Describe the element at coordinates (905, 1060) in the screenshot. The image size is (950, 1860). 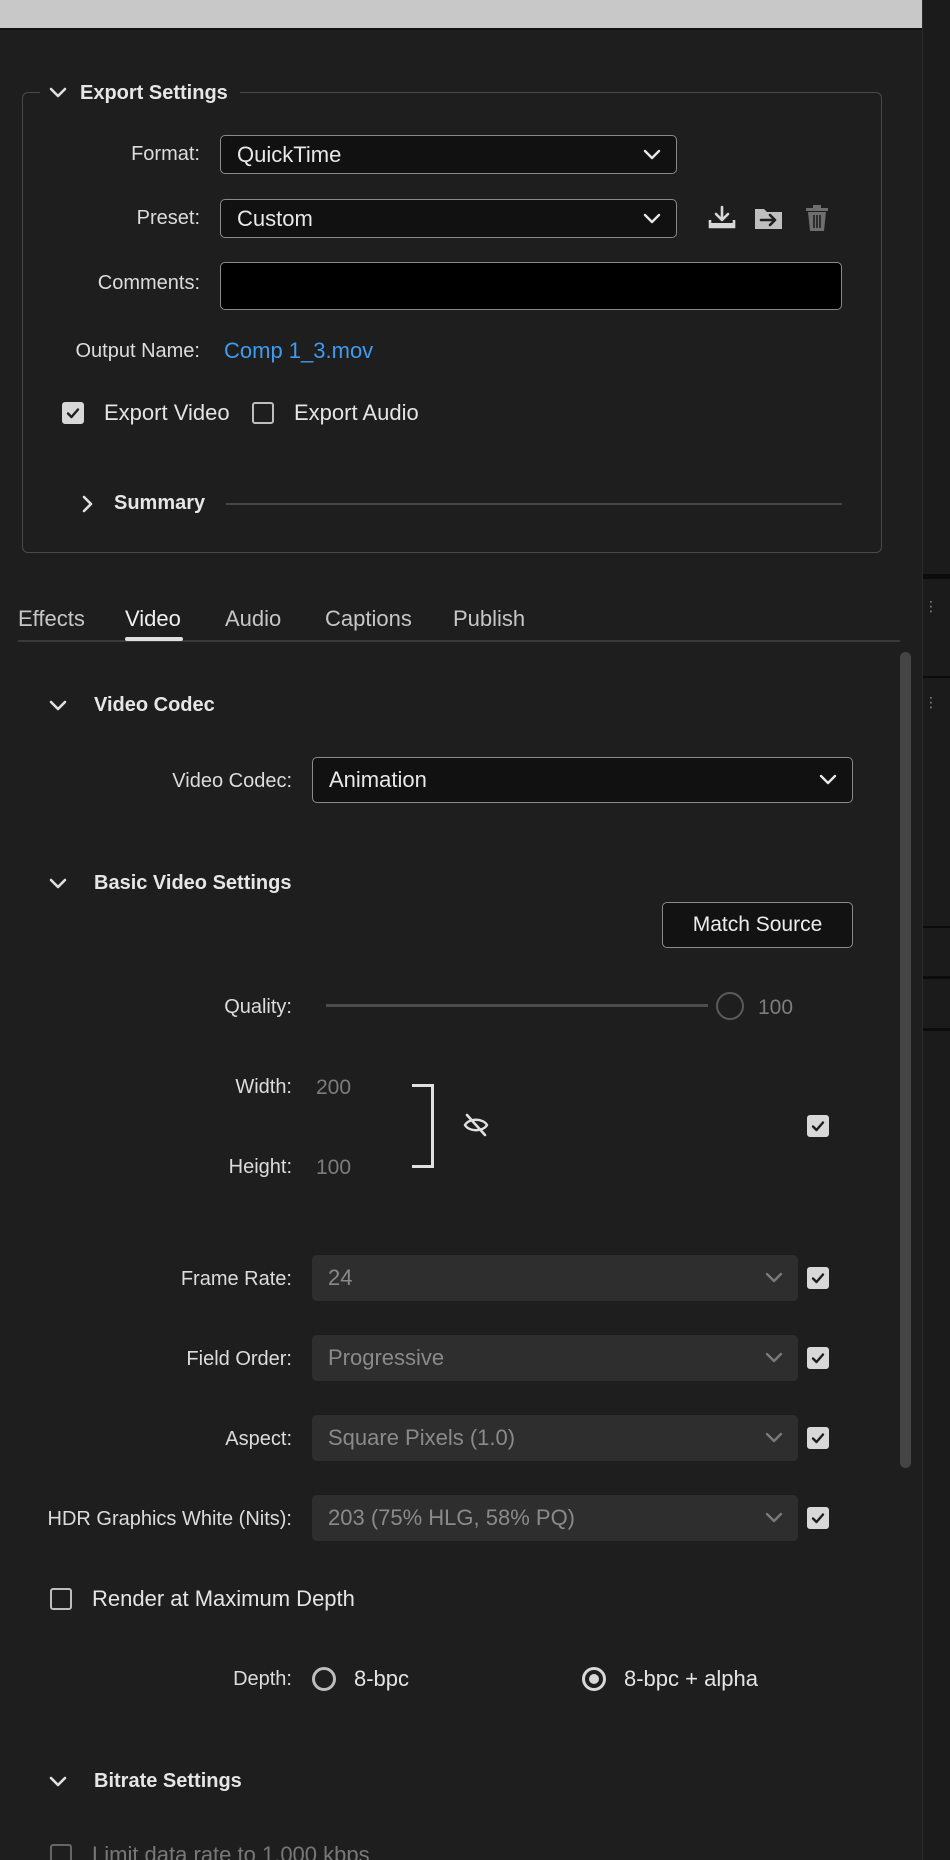
I see `scrollbar-thumb` at that location.